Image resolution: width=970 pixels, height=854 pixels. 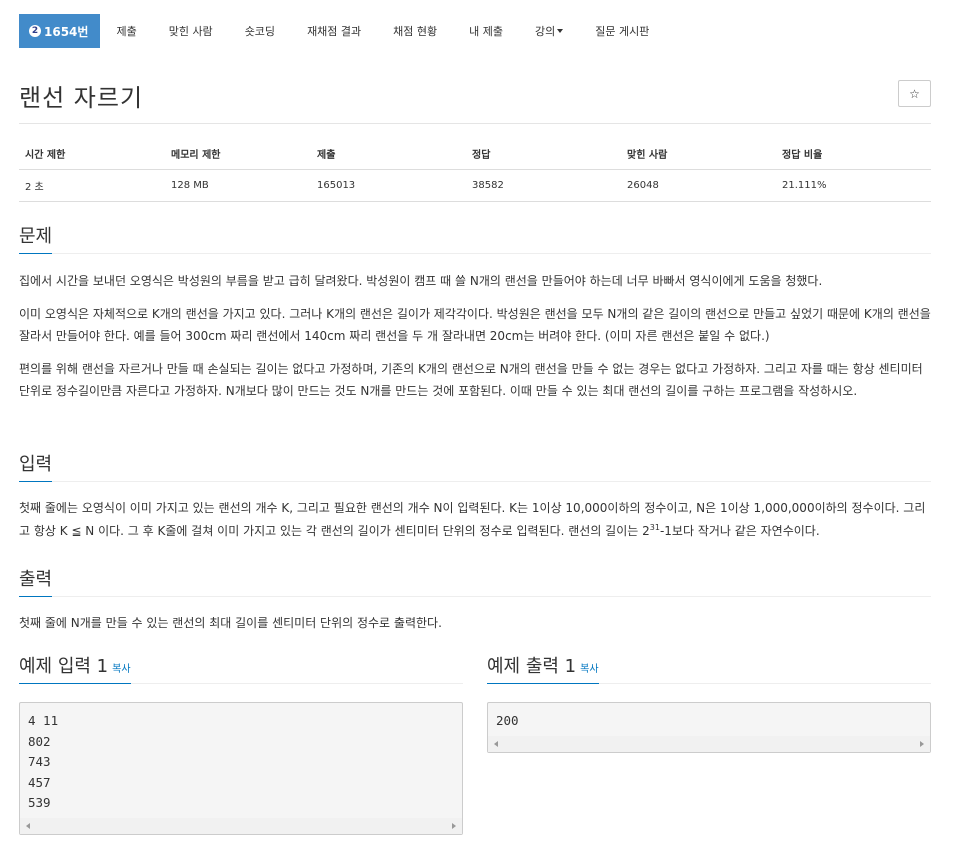 What do you see at coordinates (388, 185) in the screenshot?
I see `submissions-value: 165013` at bounding box center [388, 185].